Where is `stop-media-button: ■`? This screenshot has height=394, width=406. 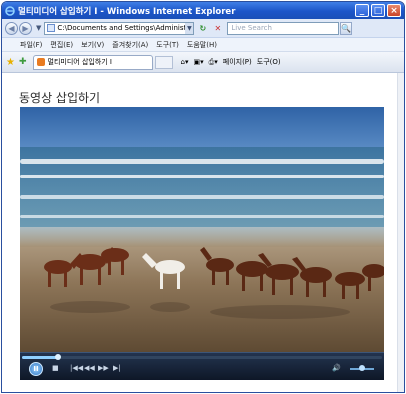
stop-media-button: ■ is located at coordinates (55, 368).